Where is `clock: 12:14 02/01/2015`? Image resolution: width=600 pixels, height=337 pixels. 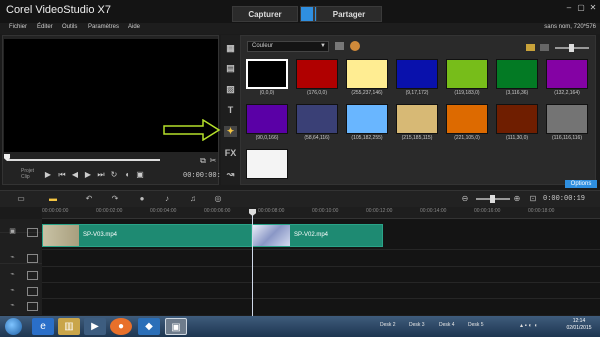
clock: 12:14 02/01/2015 is located at coordinates (579, 325).